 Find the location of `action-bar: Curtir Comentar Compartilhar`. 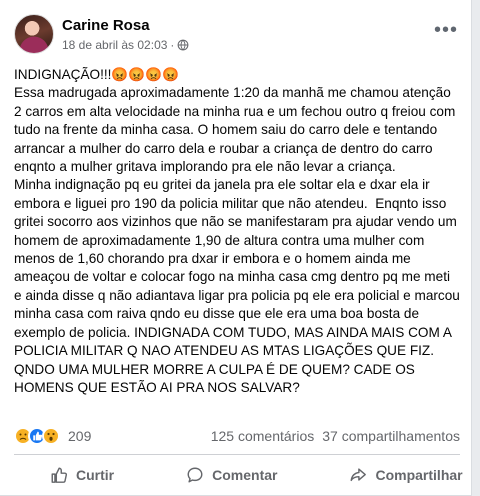

action-bar: Curtir Comentar Compartilhar is located at coordinates (238, 475).